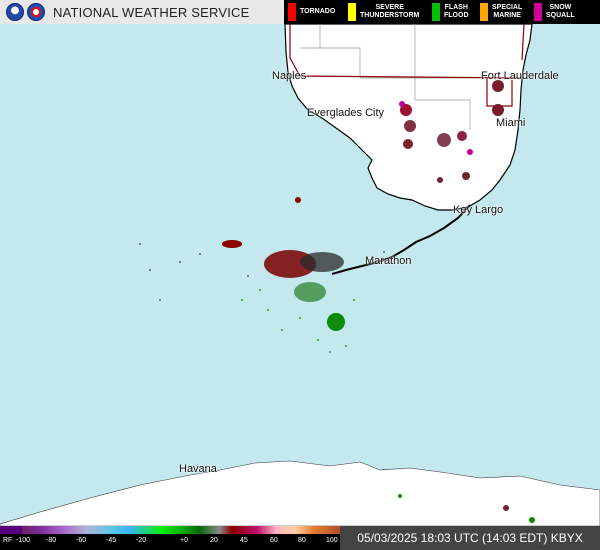 The image size is (600, 550). Describe the element at coordinates (274, 540) in the screenshot. I see `scale-tick: 60` at that location.